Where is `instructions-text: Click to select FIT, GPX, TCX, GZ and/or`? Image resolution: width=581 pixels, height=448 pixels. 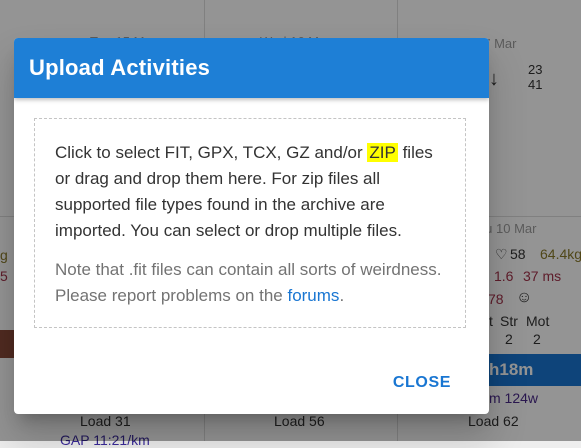
instructions-text: Click to select FIT, GPX, TCX, GZ and/or is located at coordinates (211, 152).